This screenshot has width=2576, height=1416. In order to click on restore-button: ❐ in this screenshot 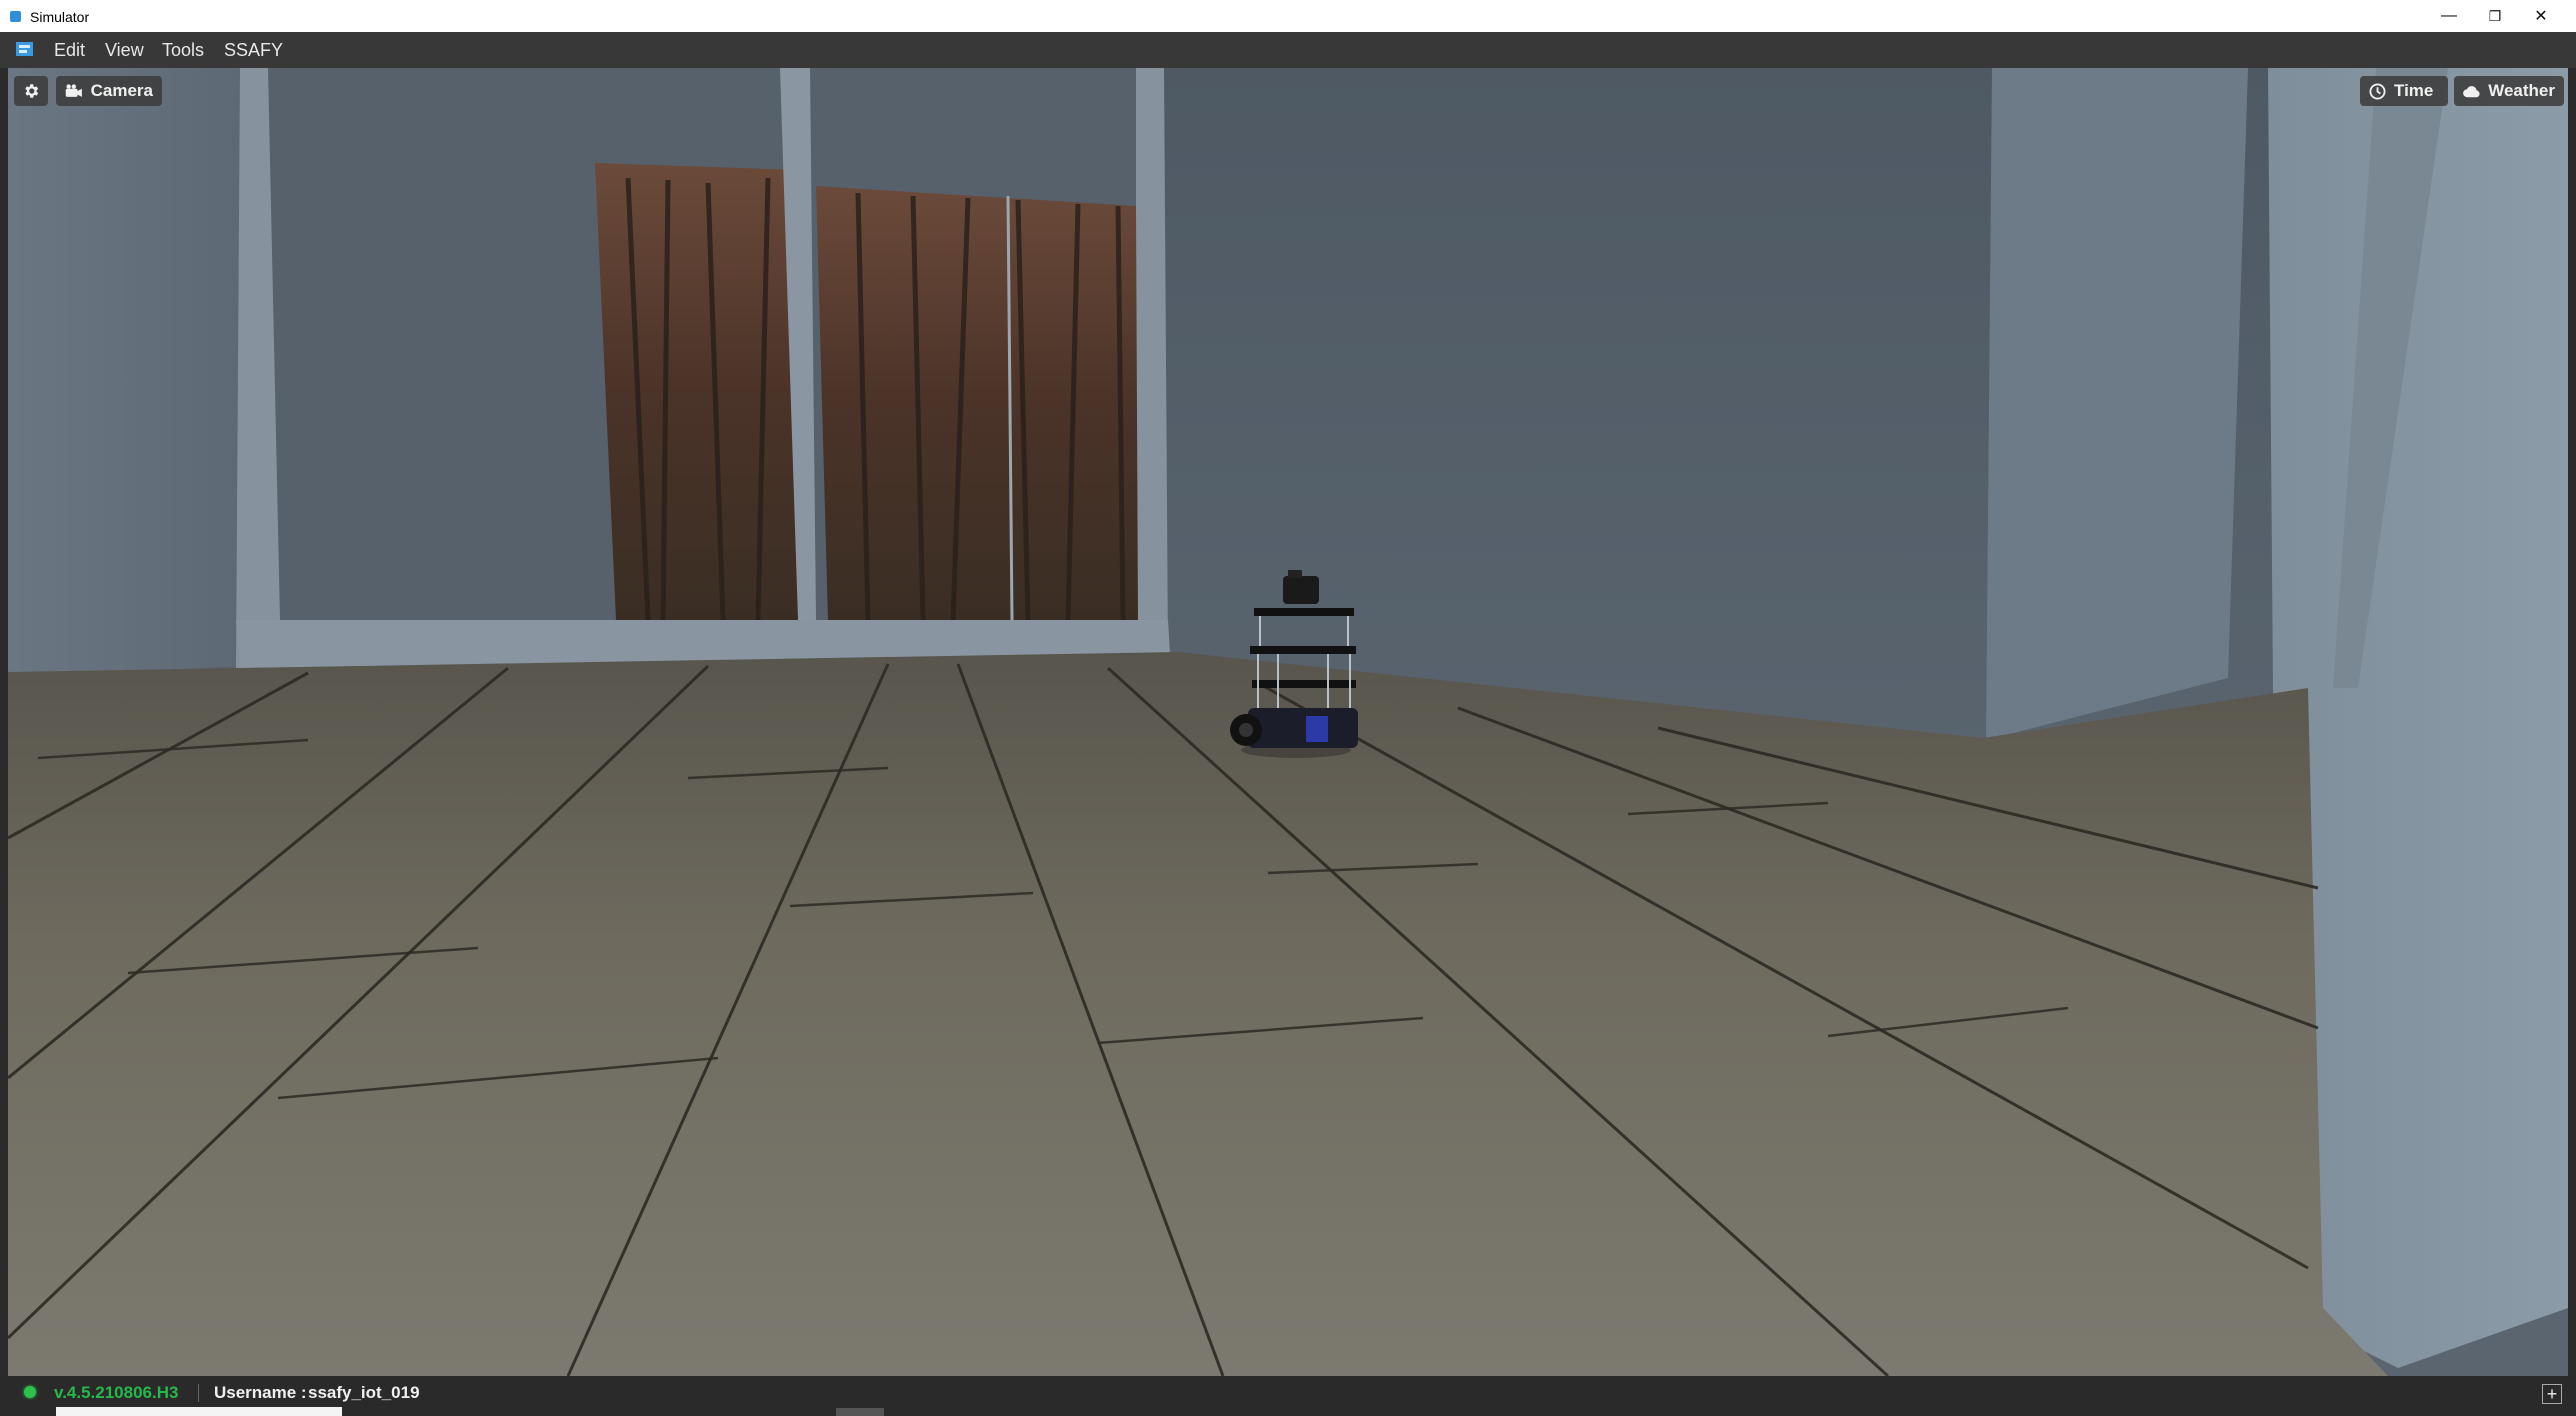, I will do `click(2495, 16)`.